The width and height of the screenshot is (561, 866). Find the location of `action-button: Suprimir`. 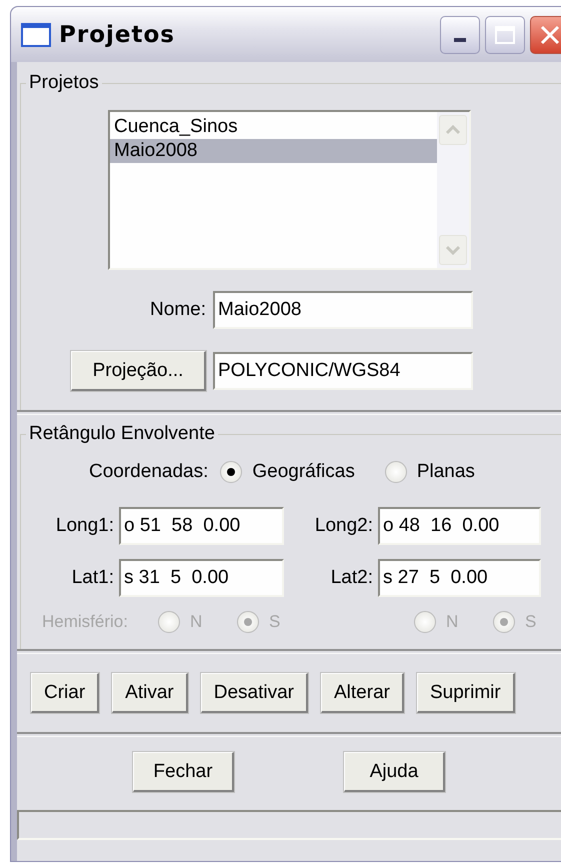

action-button: Suprimir is located at coordinates (465, 693).